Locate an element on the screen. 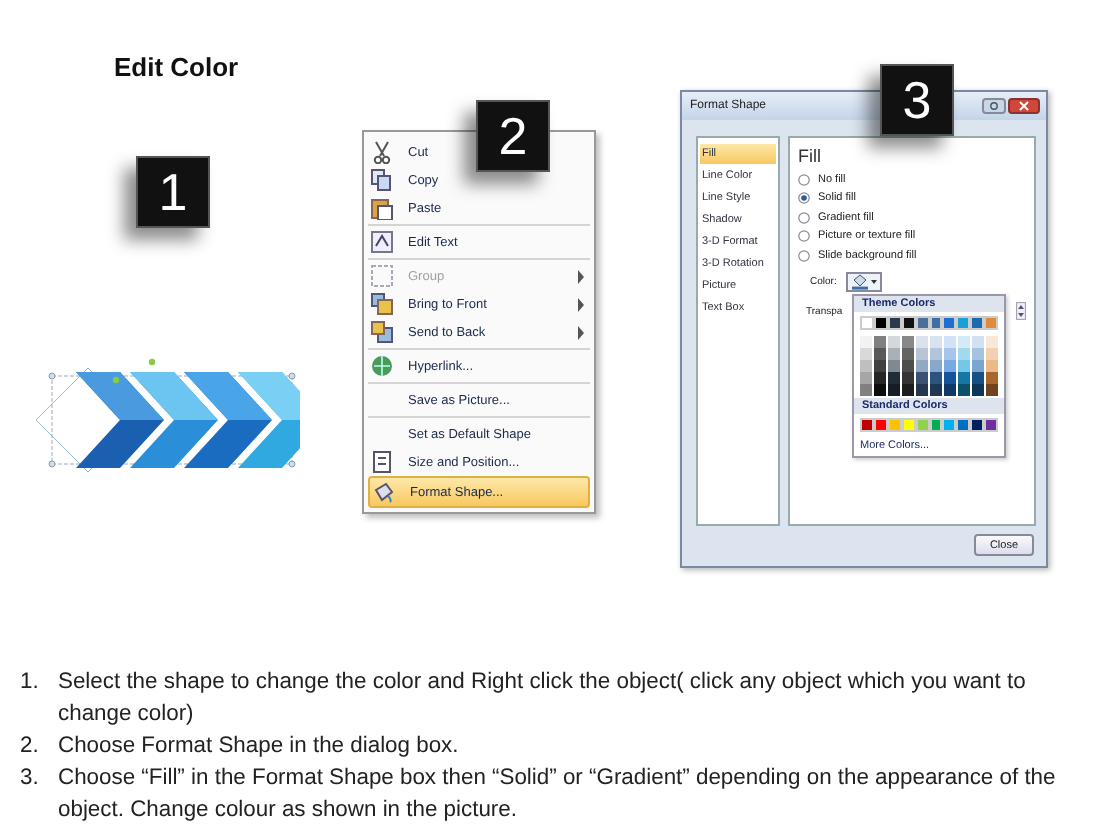 The image size is (1120, 840). list-number: 2. is located at coordinates (29, 747).